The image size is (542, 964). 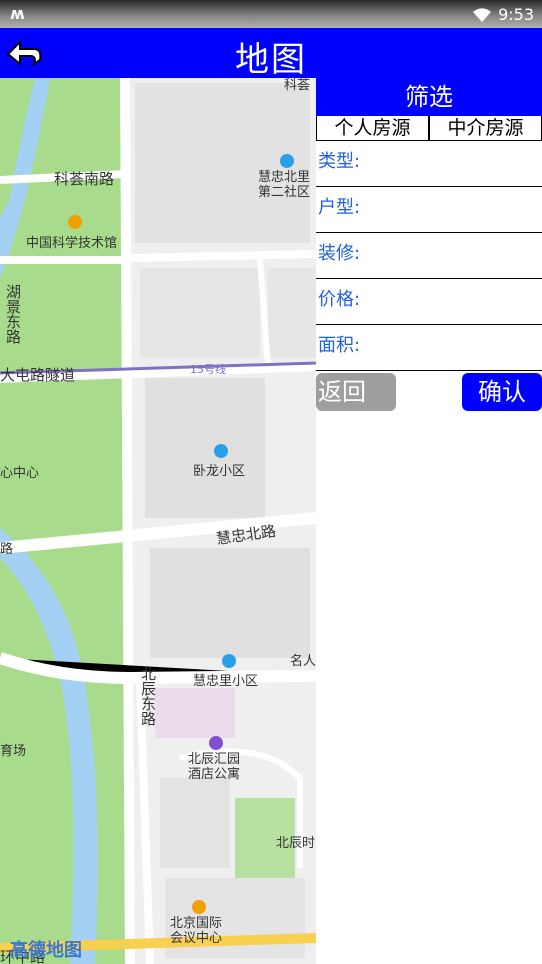 What do you see at coordinates (75, 222) in the screenshot?
I see `museum-poi-icon` at bounding box center [75, 222].